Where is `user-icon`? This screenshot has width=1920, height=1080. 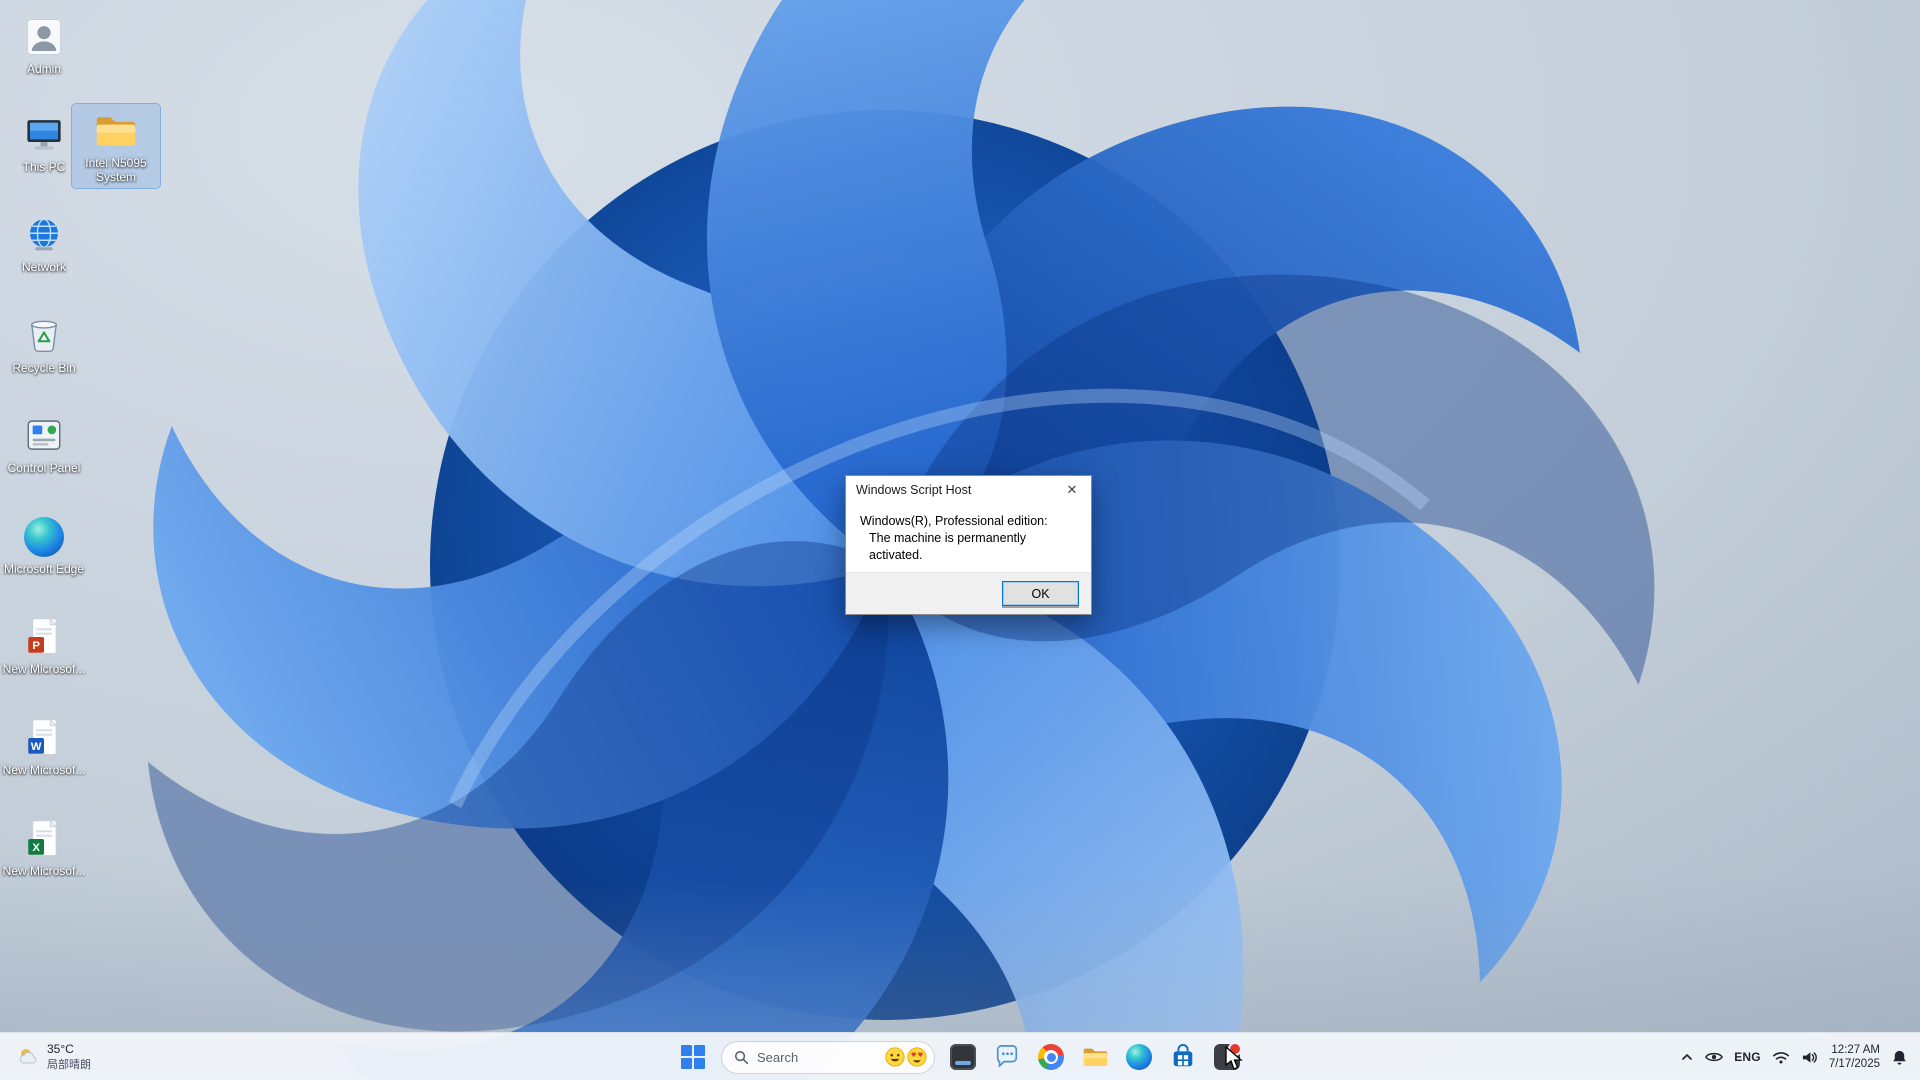 user-icon is located at coordinates (44, 37).